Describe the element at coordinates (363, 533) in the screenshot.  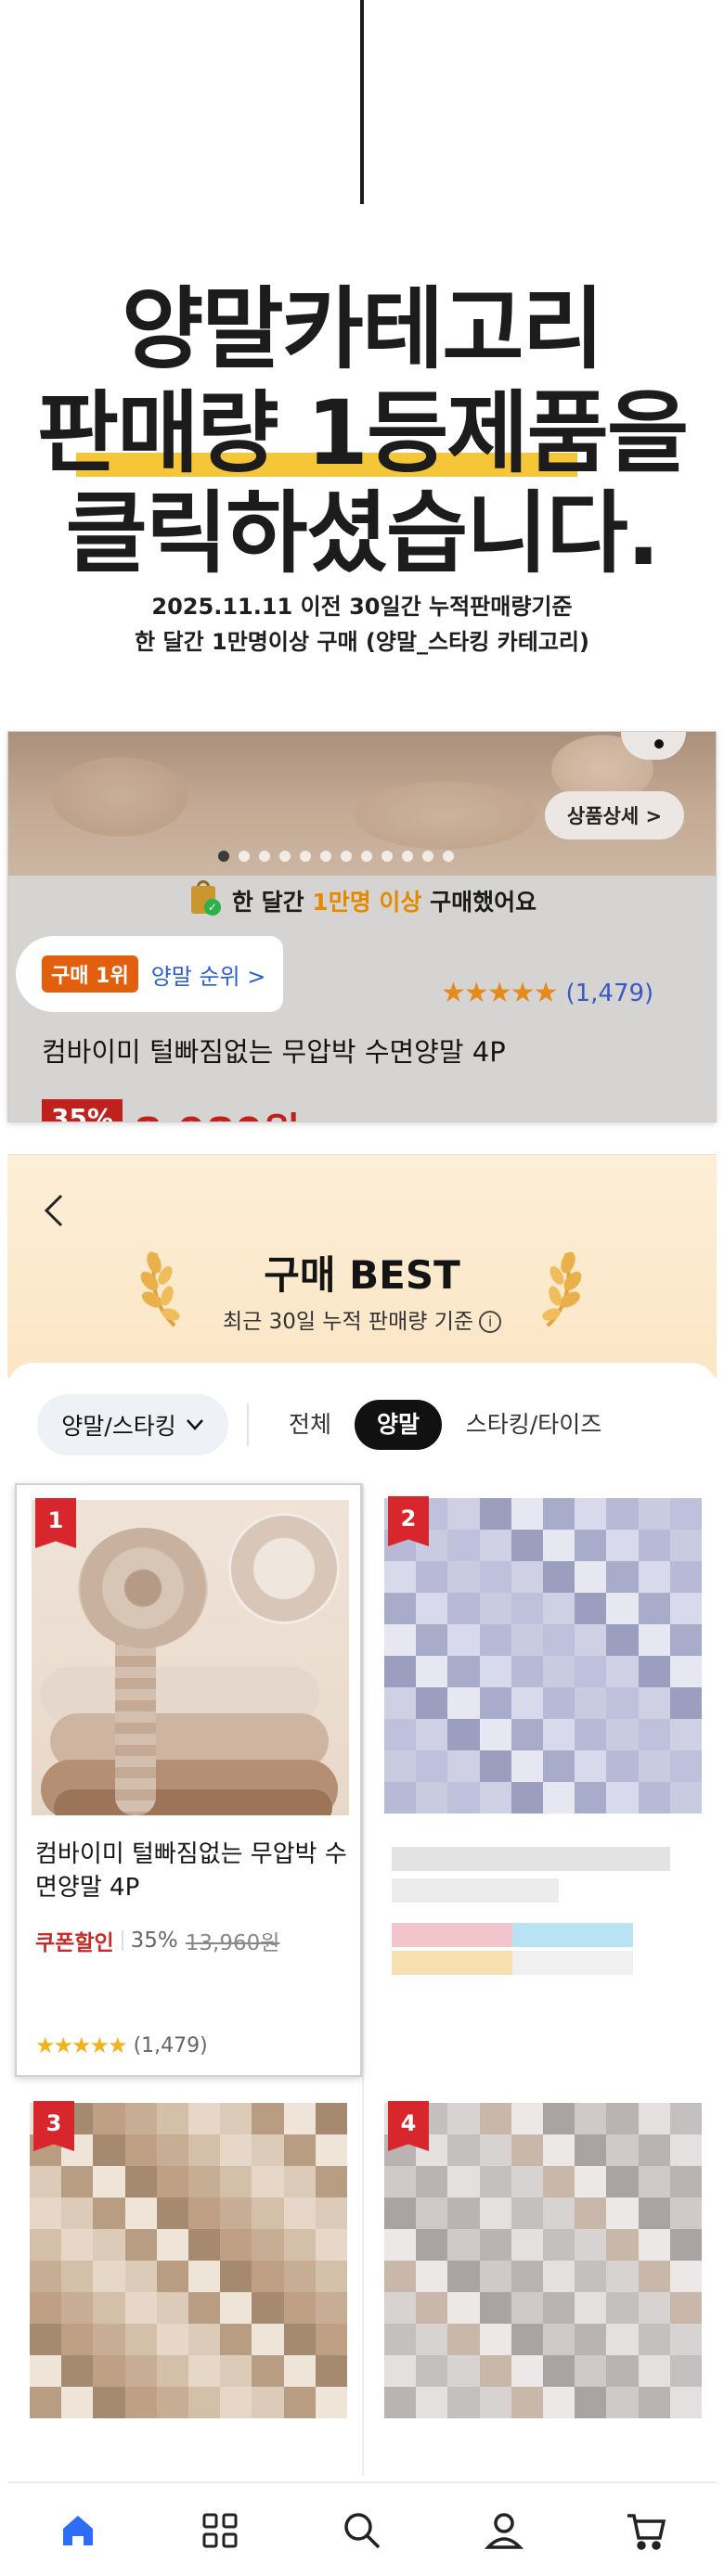
I see `hero-headline-3: 클릭하셨습니다.` at that location.